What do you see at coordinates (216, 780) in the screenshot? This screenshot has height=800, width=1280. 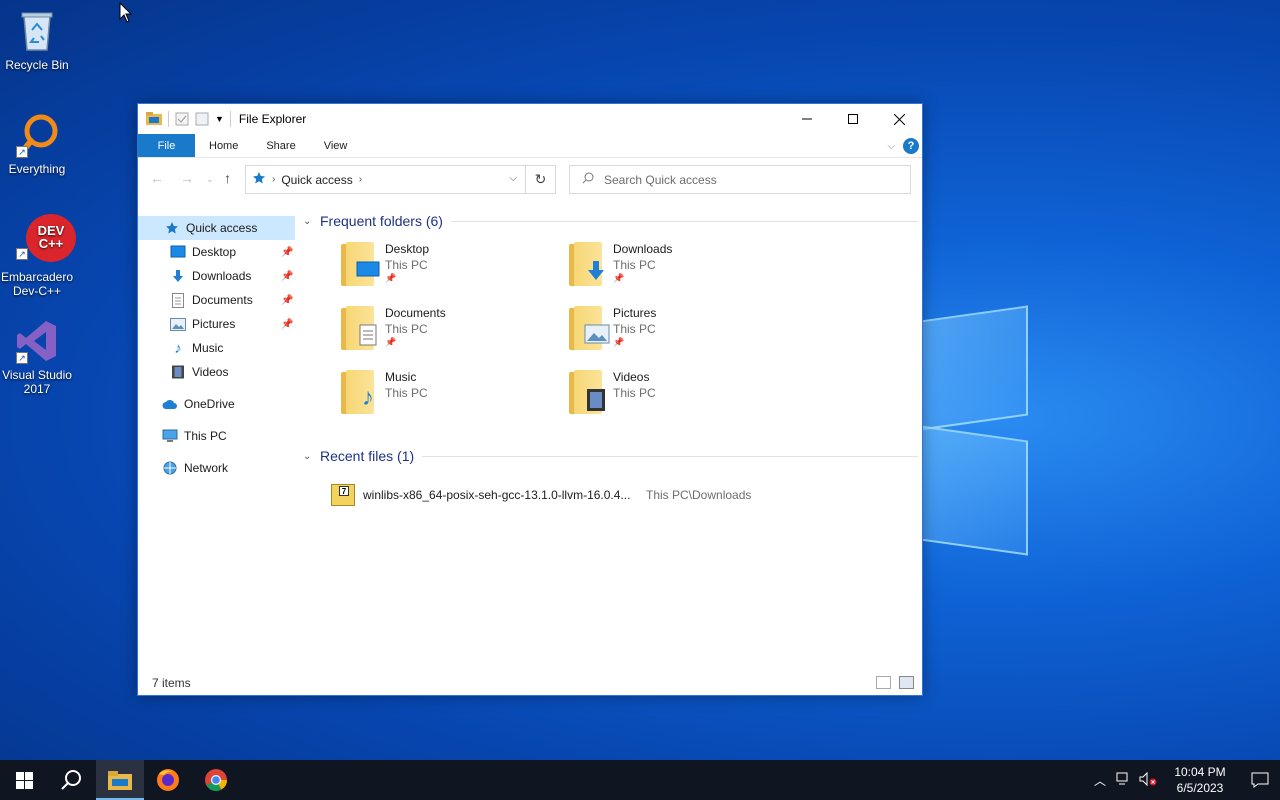 I see `taskbar-chrome` at bounding box center [216, 780].